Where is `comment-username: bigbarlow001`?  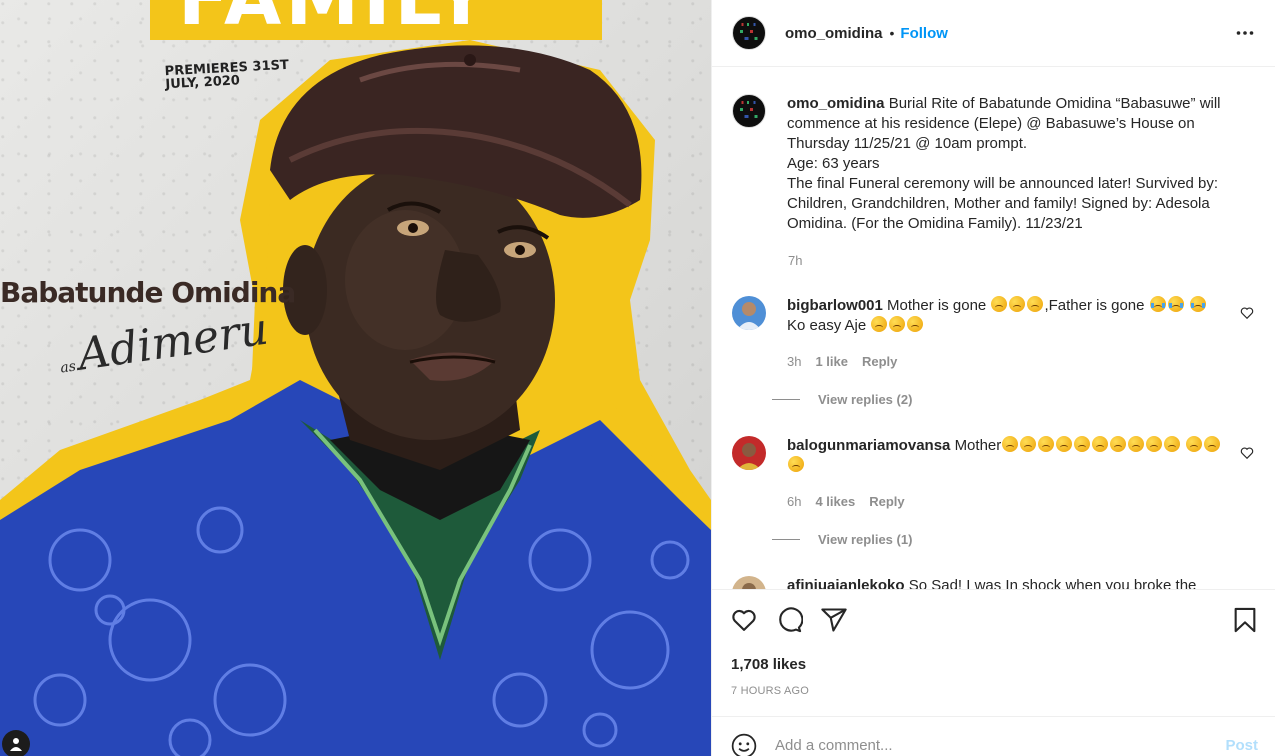 comment-username: bigbarlow001 is located at coordinates (835, 305).